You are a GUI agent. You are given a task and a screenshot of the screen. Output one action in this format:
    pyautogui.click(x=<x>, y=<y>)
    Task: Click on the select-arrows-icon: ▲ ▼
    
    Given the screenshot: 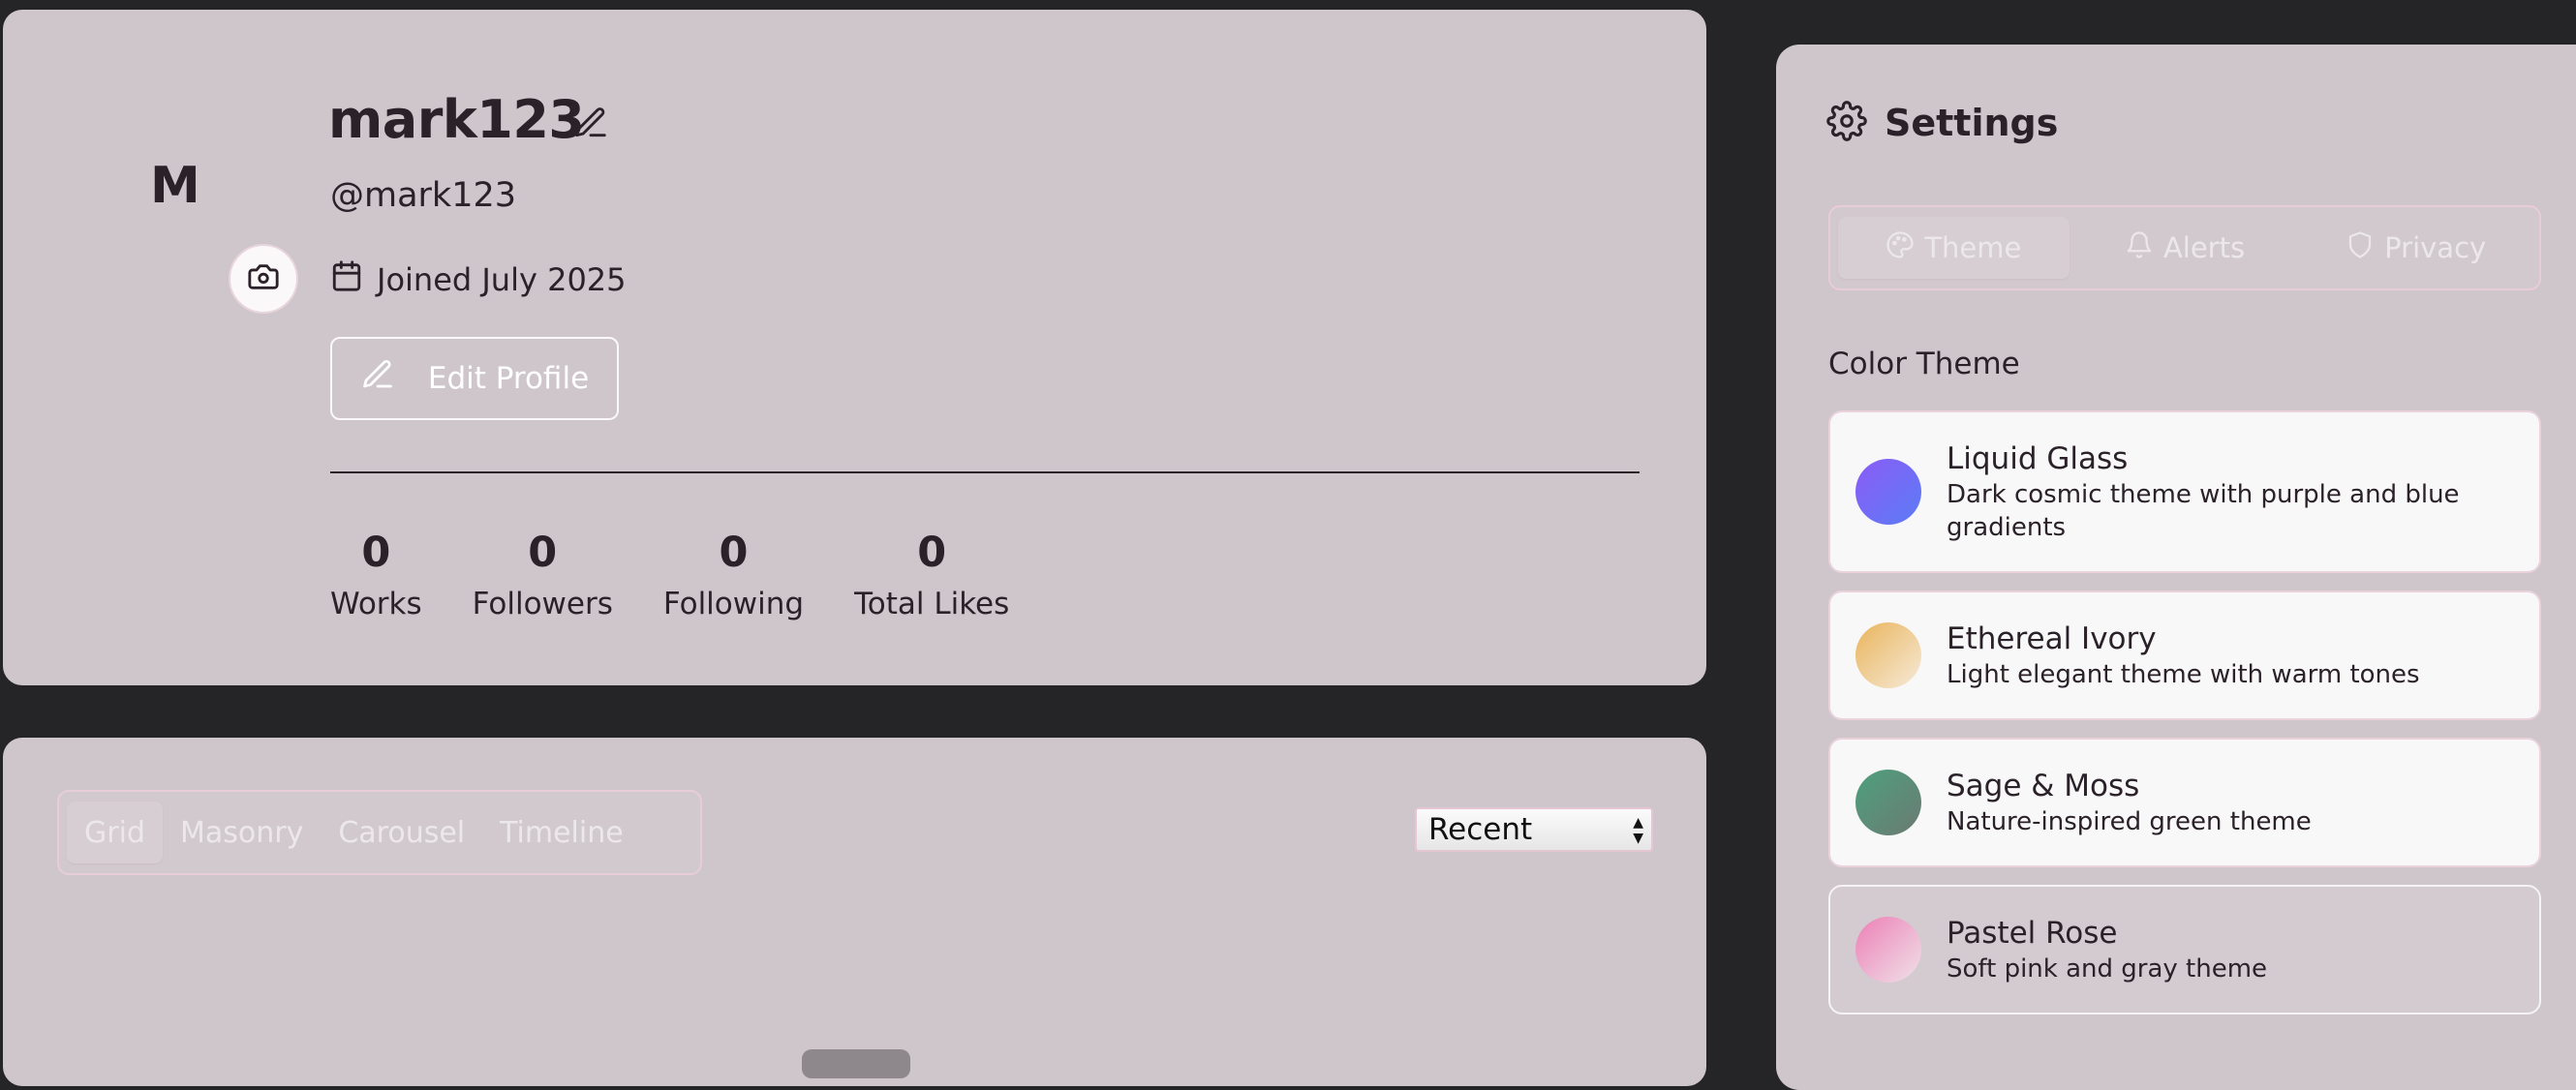 What is the action you would take?
    pyautogui.click(x=1638, y=830)
    